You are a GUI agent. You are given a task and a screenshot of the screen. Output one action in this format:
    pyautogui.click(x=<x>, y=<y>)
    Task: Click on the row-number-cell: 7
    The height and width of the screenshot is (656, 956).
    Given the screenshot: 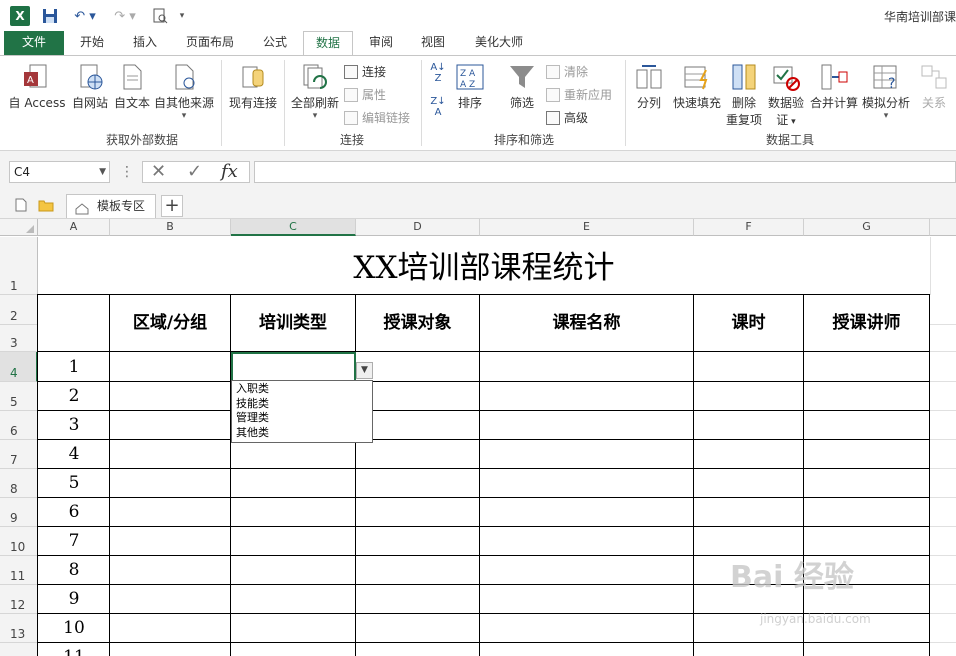 What is the action you would take?
    pyautogui.click(x=74, y=541)
    